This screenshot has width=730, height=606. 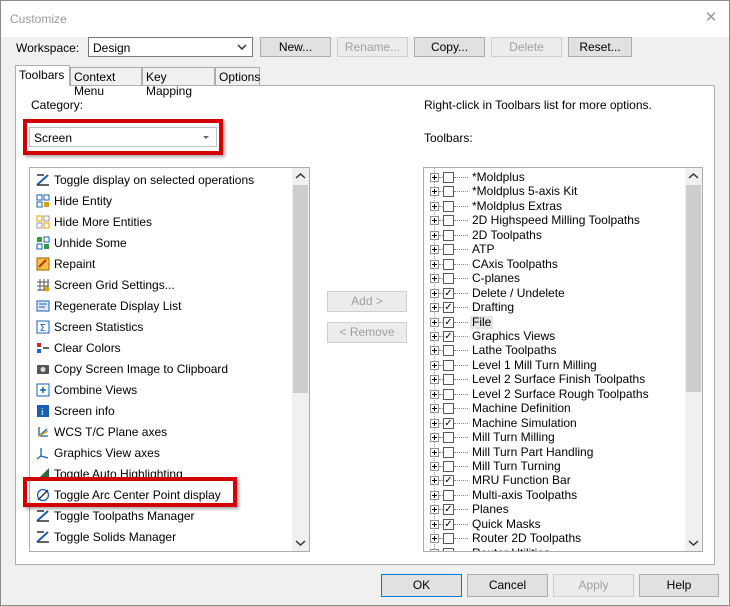 What do you see at coordinates (178, 82) in the screenshot?
I see `tab-key-mapping: Key Mapping` at bounding box center [178, 82].